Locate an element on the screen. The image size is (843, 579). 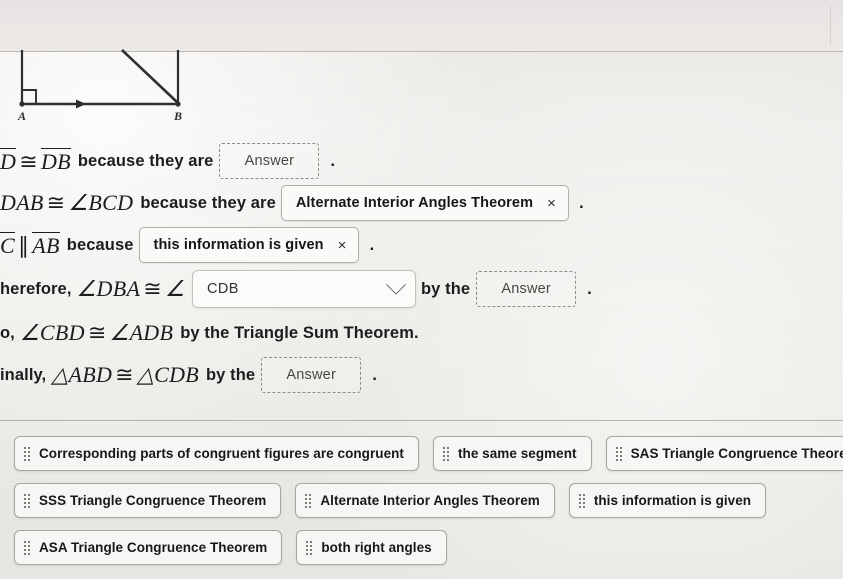
proof-line-4-text: by the is located at coordinates (445, 288).